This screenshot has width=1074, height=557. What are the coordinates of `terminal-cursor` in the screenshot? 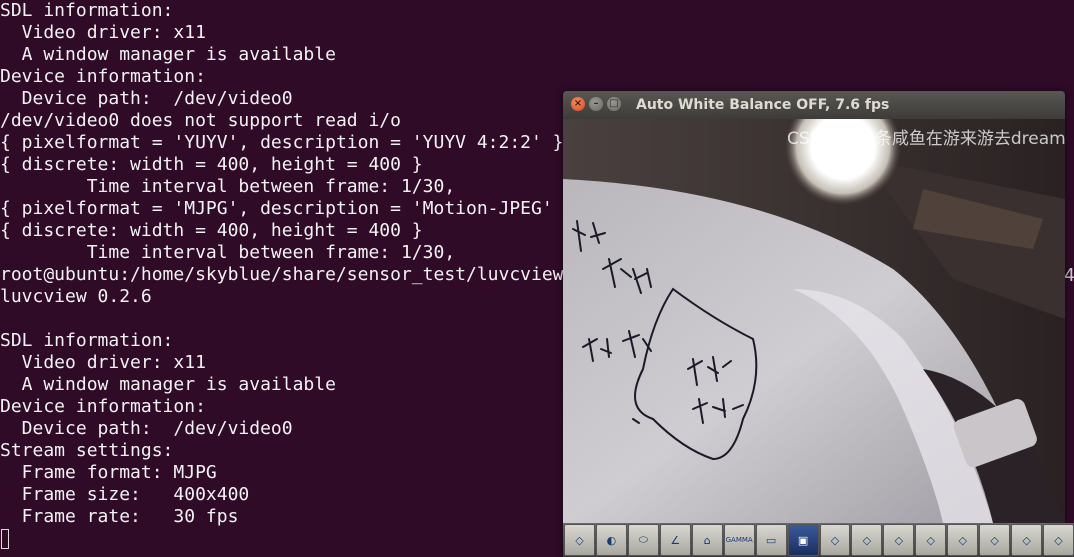 It's located at (5, 539).